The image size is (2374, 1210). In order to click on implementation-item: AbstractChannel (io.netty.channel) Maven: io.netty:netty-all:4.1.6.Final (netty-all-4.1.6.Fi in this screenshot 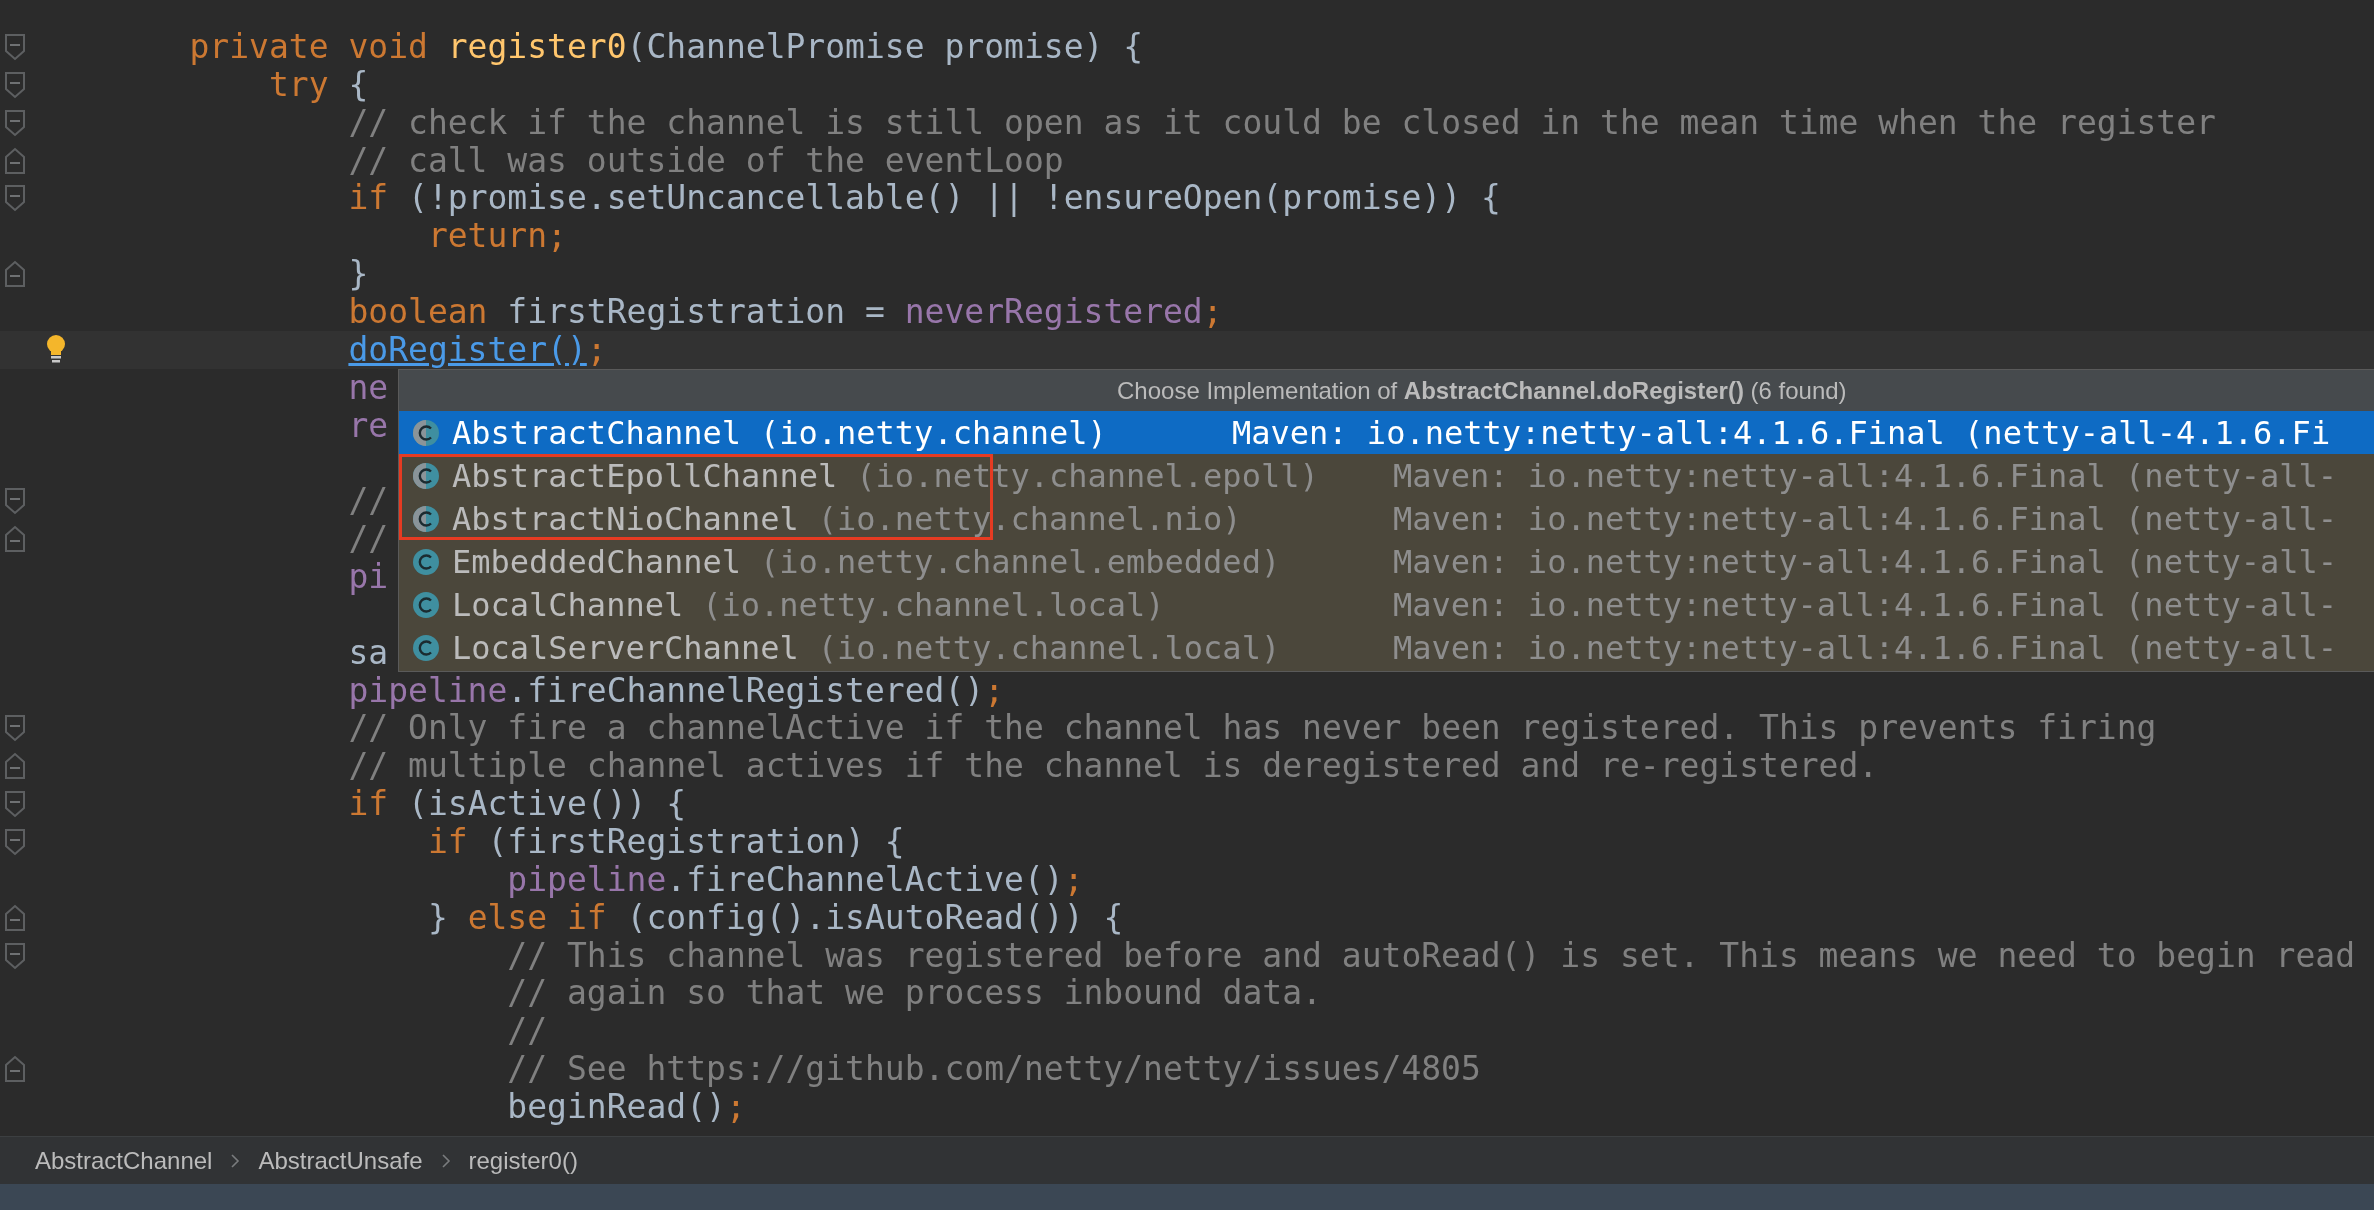, I will do `click(1386, 432)`.